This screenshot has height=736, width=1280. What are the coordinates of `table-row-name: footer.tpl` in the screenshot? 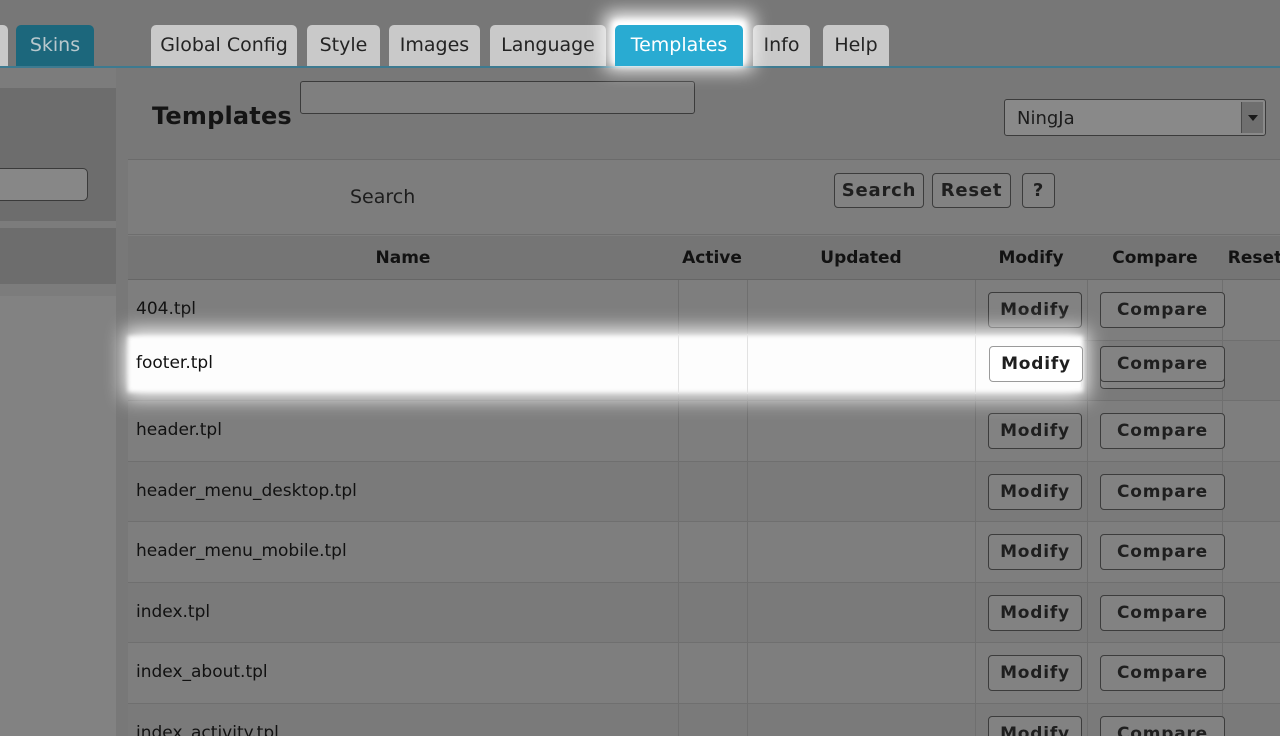 It's located at (174, 363).